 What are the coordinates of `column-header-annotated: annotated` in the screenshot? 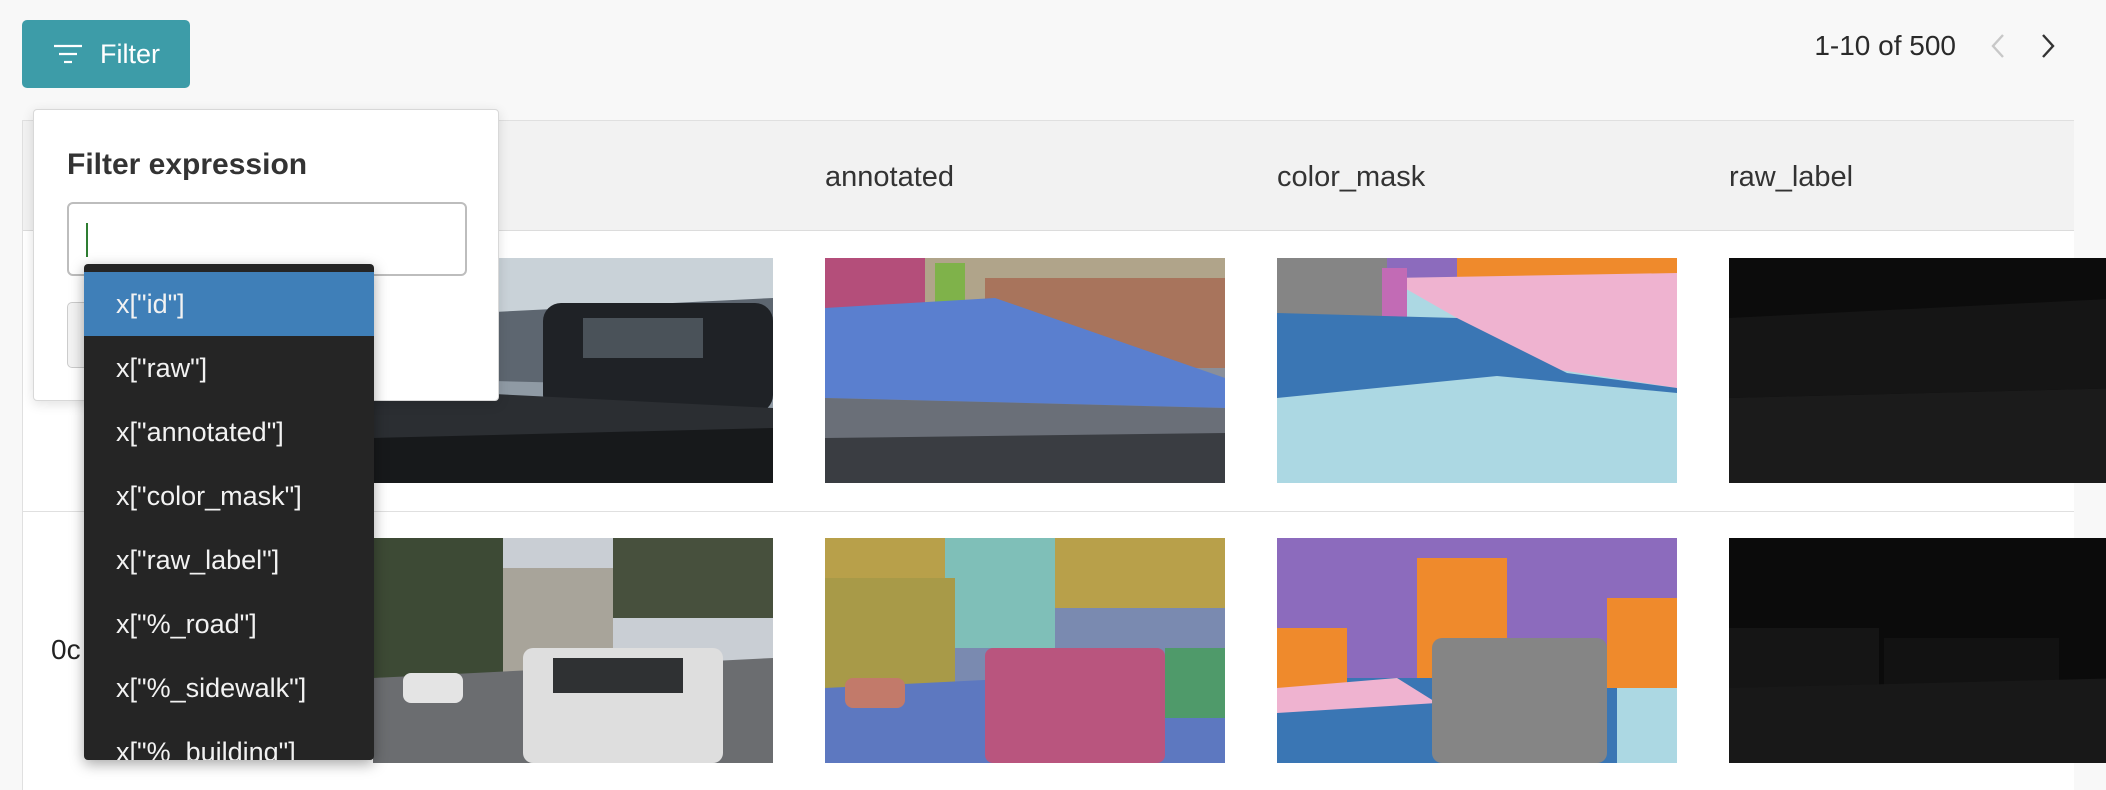 It's located at (889, 177).